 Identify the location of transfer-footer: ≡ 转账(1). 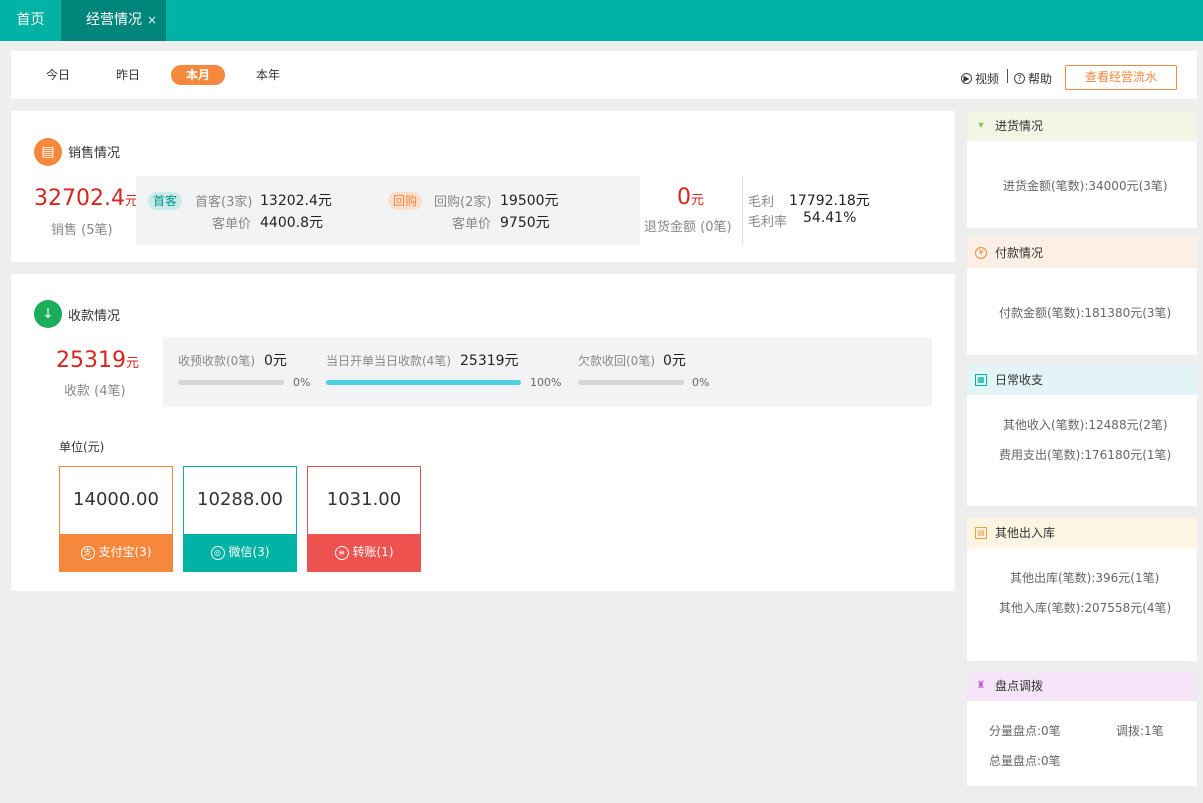
(364, 552).